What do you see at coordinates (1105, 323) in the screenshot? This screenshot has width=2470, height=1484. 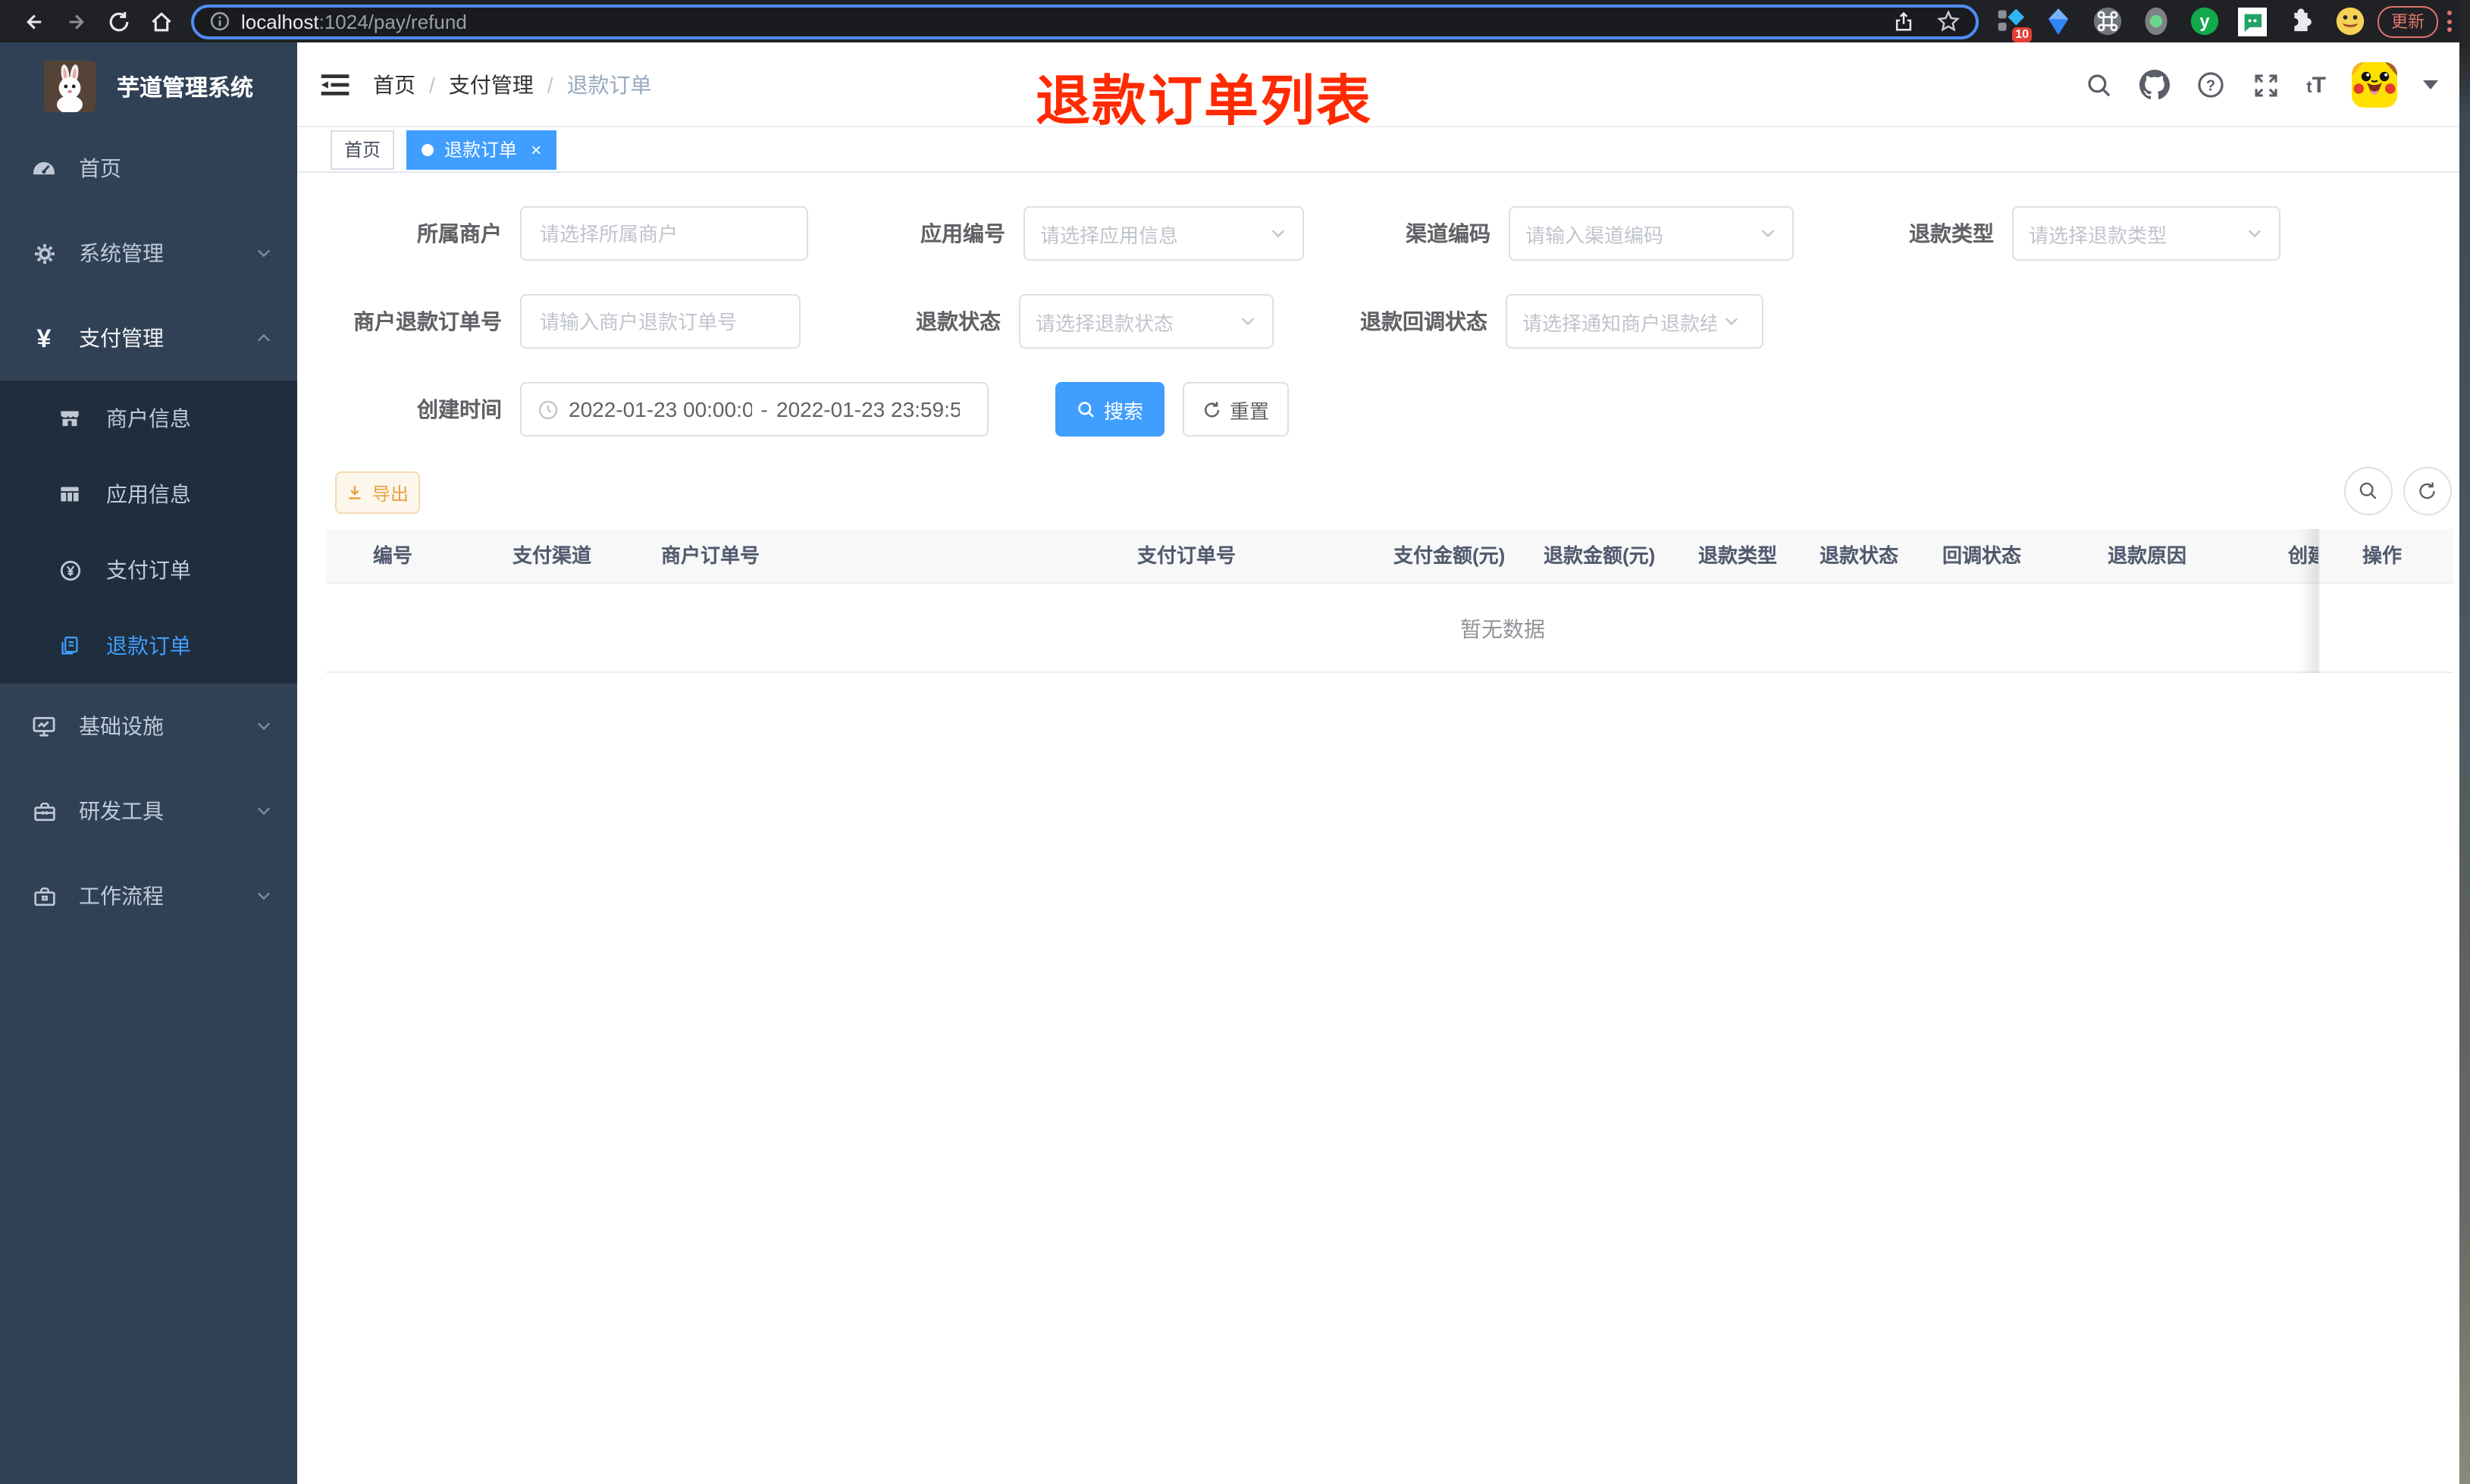 I see `refund-status-placeholder: 请选择退款状态` at bounding box center [1105, 323].